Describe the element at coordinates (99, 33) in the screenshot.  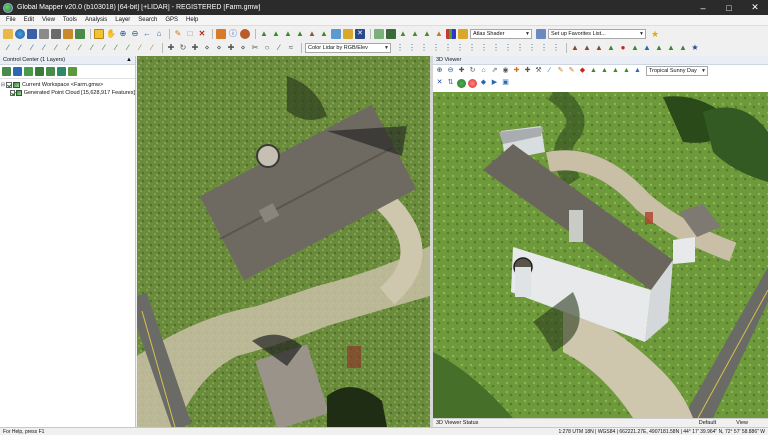
I see `zoom-rect-icon` at that location.